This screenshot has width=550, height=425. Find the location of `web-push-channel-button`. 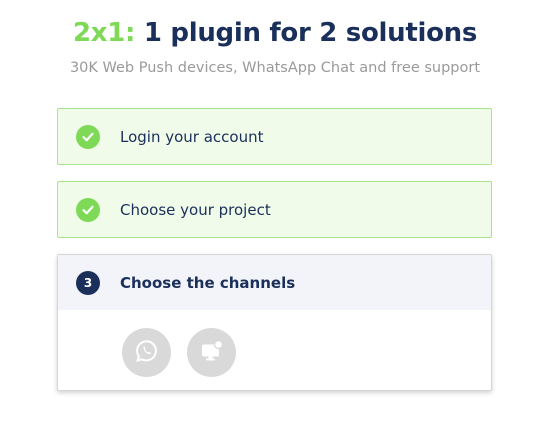

web-push-channel-button is located at coordinates (211, 352).